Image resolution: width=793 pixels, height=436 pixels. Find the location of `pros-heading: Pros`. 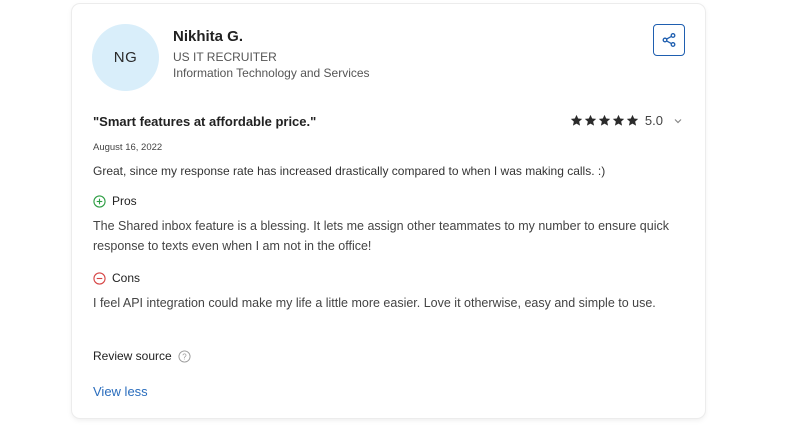

pros-heading: Pros is located at coordinates (115, 201).